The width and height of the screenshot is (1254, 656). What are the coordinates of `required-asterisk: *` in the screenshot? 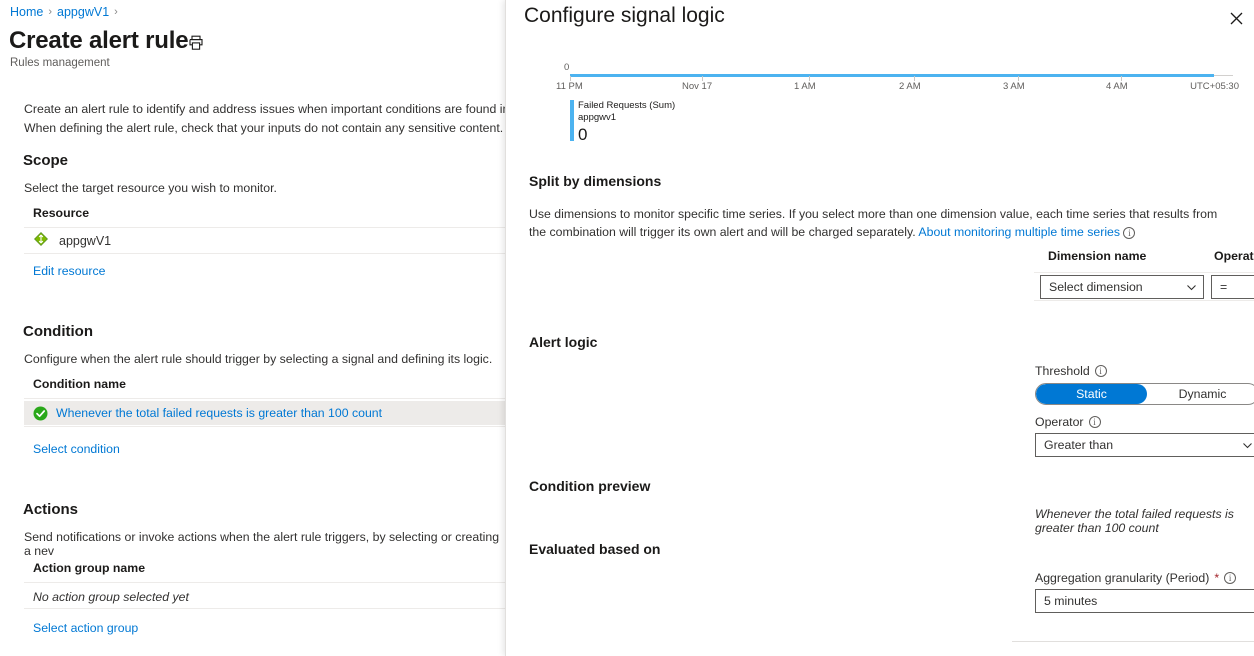 It's located at (1217, 578).